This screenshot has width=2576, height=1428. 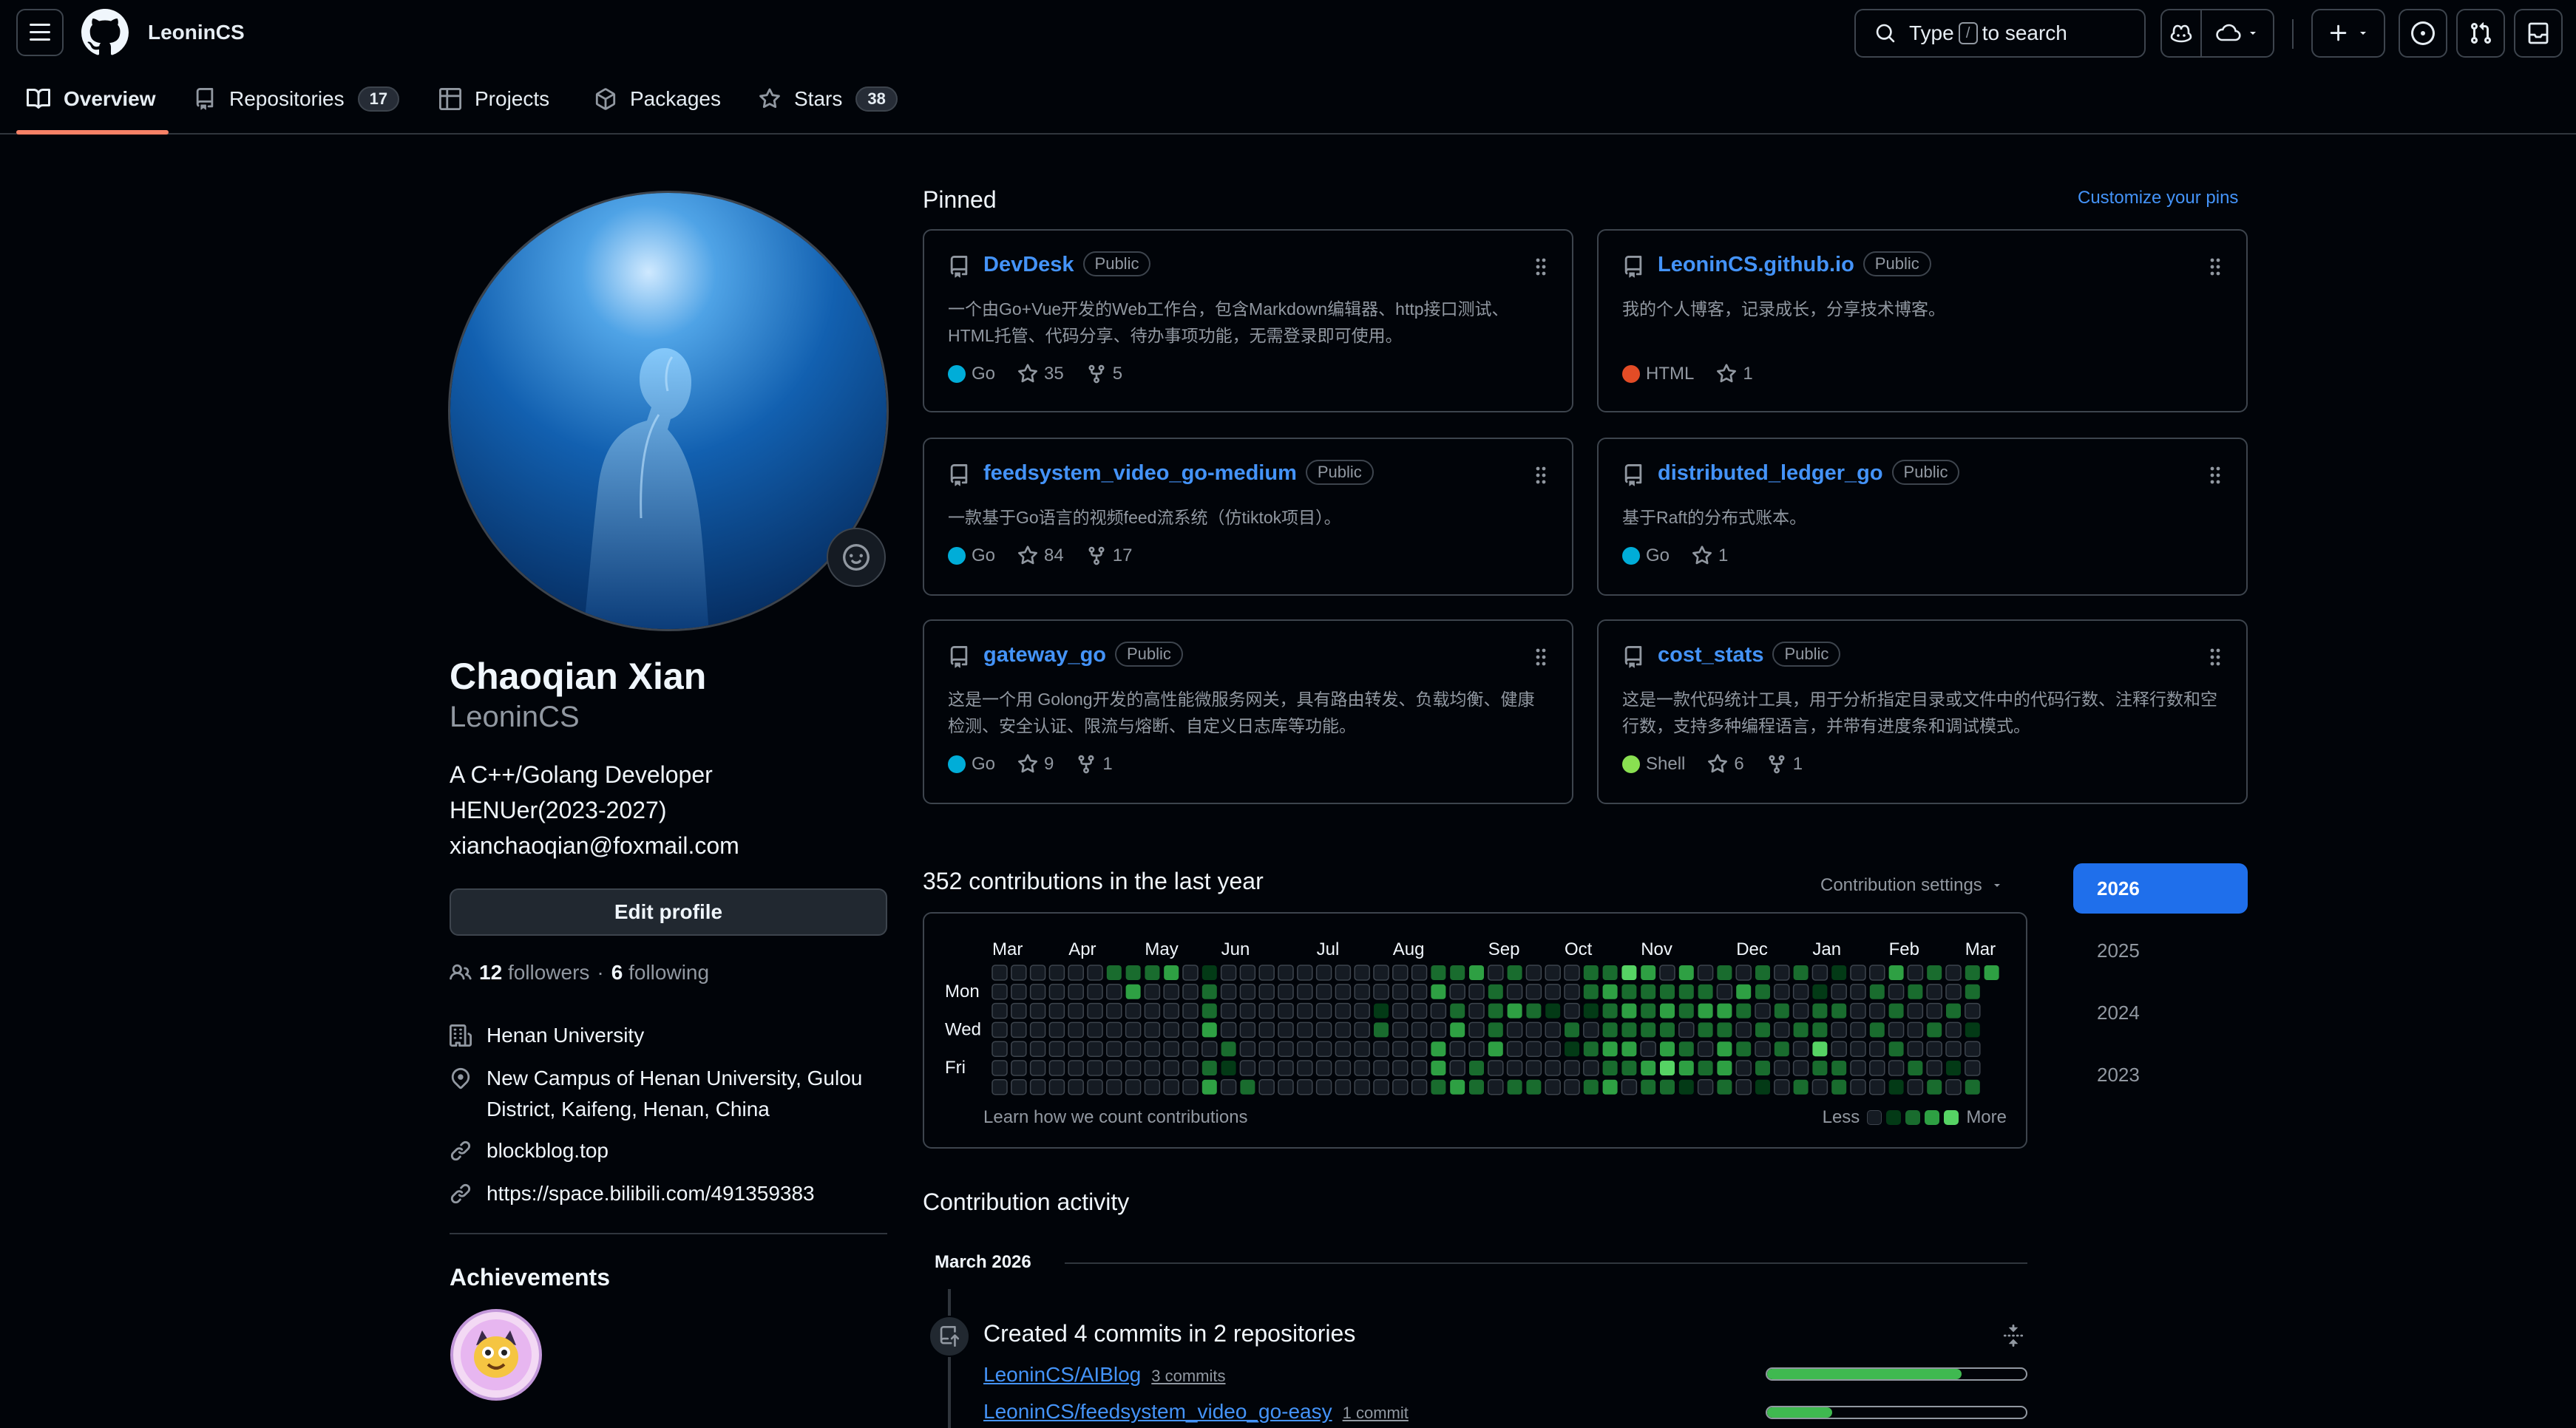 What do you see at coordinates (1734, 374) in the screenshot?
I see `stargazers-link: 1` at bounding box center [1734, 374].